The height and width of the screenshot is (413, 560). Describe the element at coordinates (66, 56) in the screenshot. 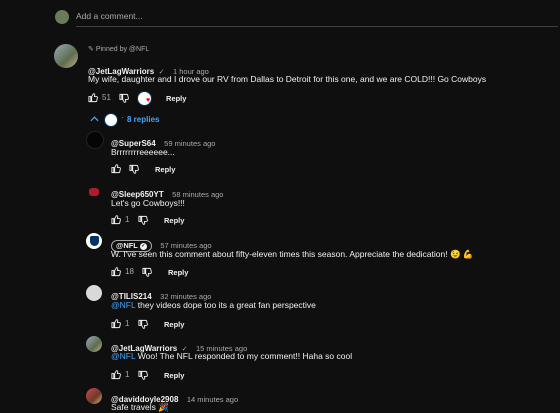

I see `author-avatar` at that location.